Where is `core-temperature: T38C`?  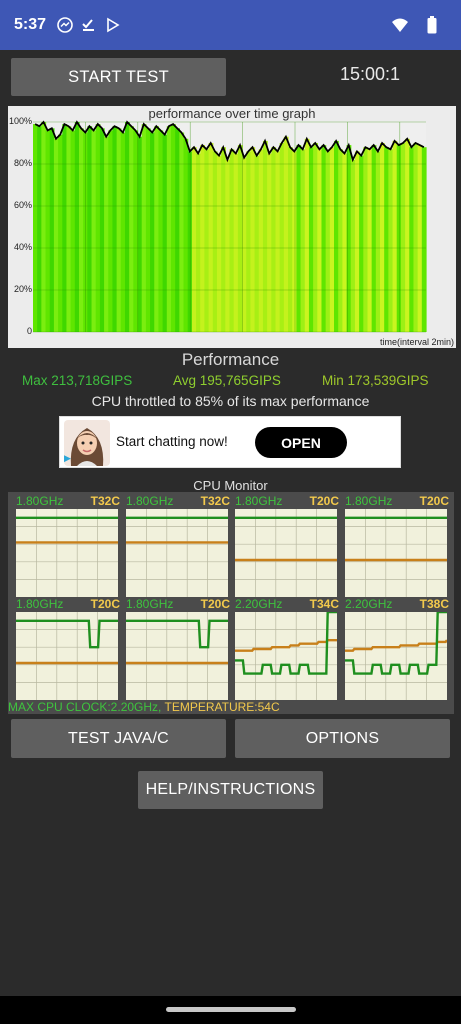
core-temperature: T38C is located at coordinates (434, 604).